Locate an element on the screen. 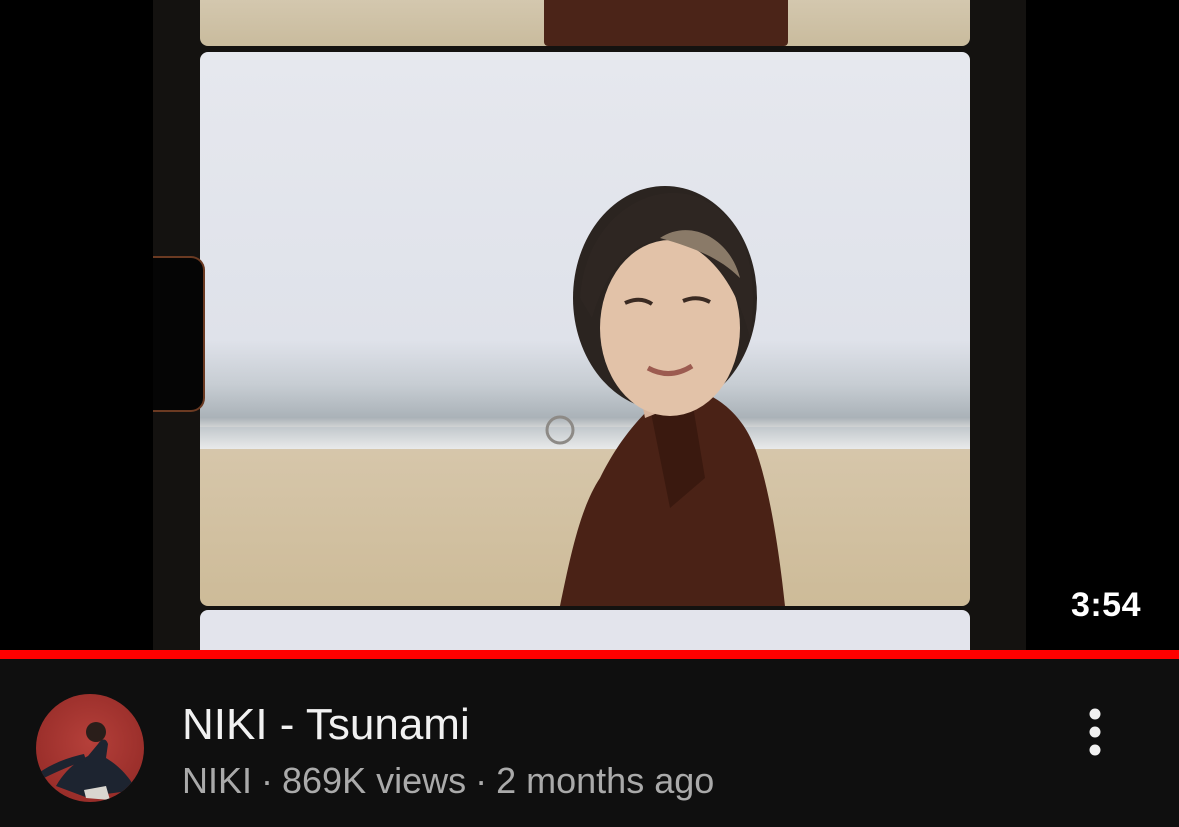 This screenshot has width=1179, height=827. video-duration-badge: 3:54 is located at coordinates (1105, 605).